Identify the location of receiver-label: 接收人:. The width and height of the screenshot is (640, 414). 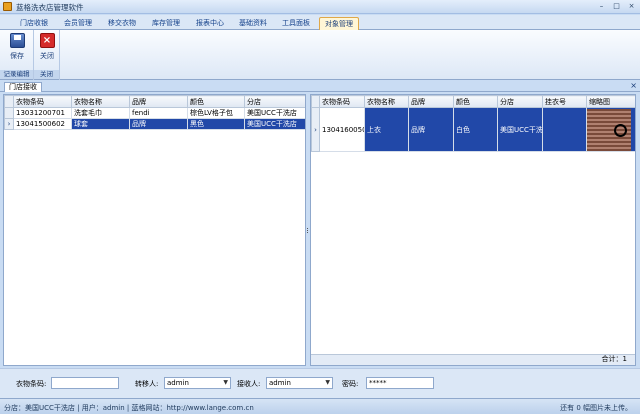
(249, 384).